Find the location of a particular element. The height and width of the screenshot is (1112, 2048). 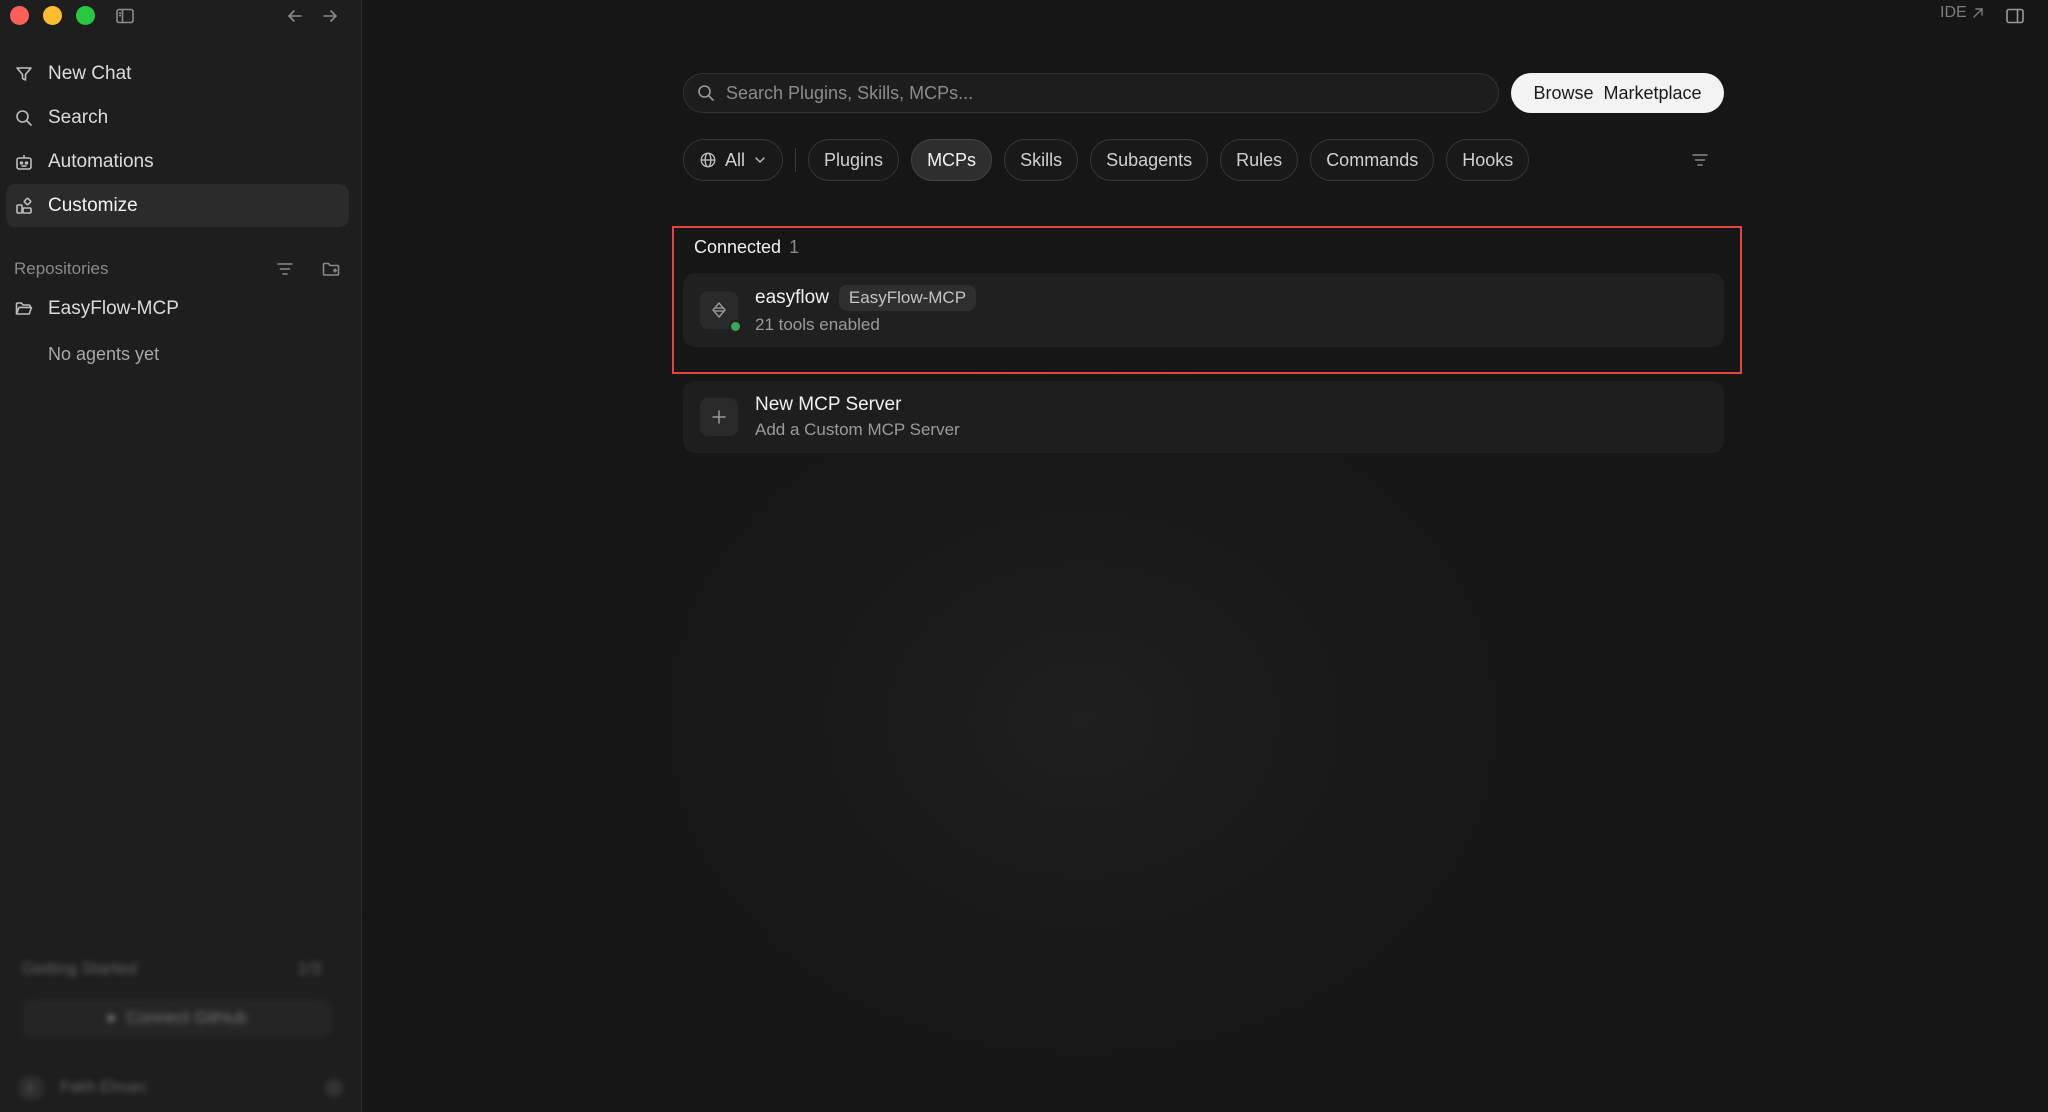

server-info: easyflow EasyFlow-MCP 21 tools enabled is located at coordinates (866, 310).